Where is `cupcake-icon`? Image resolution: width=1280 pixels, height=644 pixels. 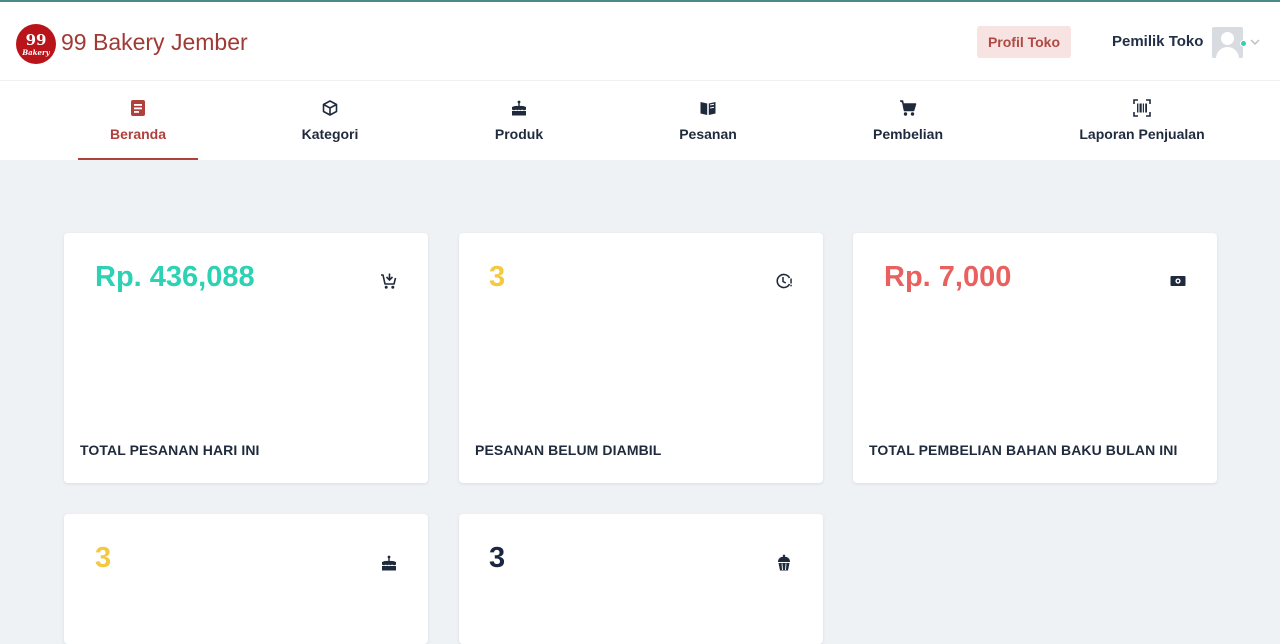
cupcake-icon is located at coordinates (784, 562).